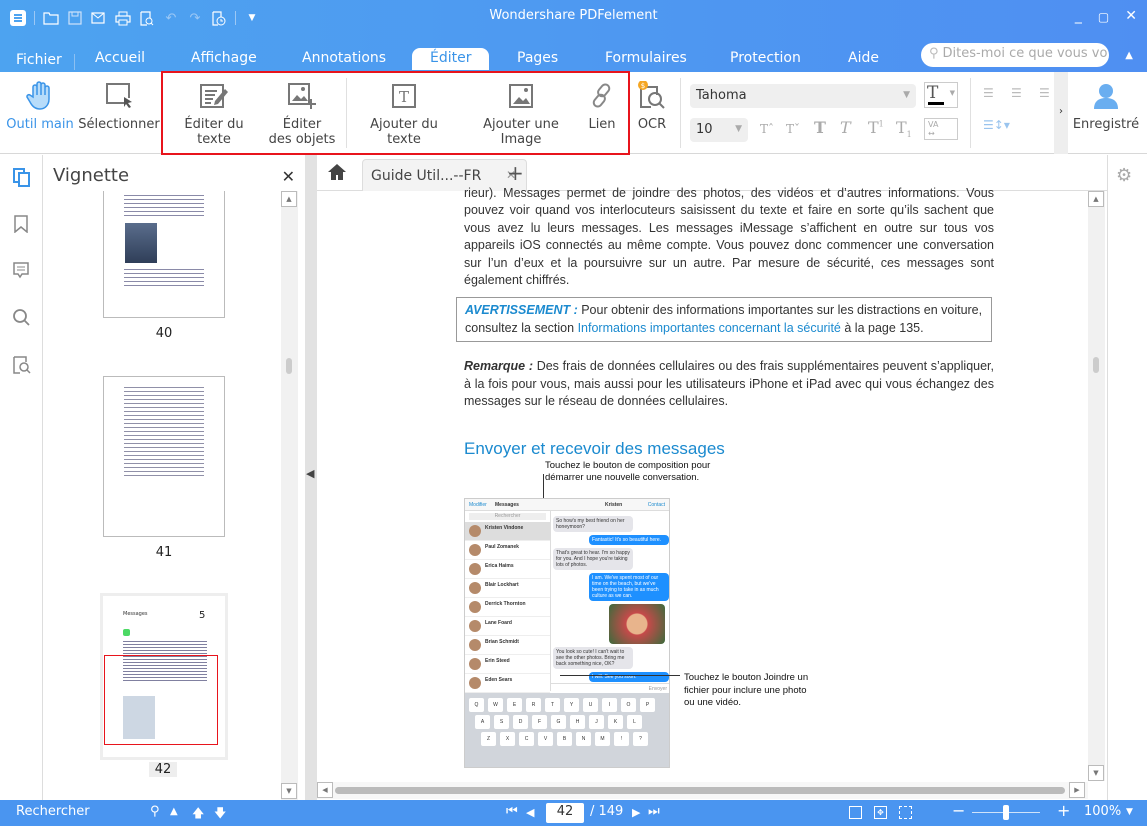  I want to click on tab-fichier: Fichier, so click(39, 63).